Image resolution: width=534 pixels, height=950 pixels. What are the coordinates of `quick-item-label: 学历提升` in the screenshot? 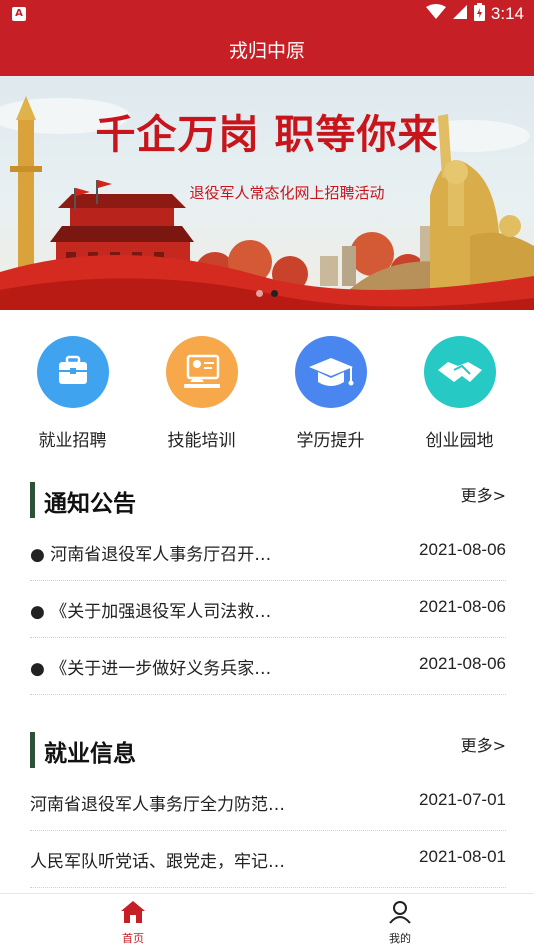 It's located at (330, 441).